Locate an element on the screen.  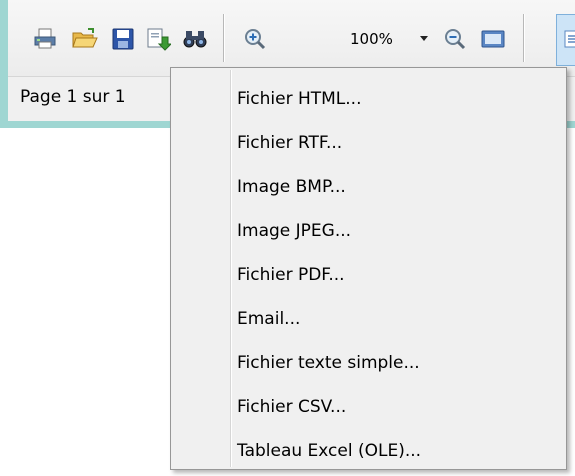
open-folder-icon is located at coordinates (85, 38).